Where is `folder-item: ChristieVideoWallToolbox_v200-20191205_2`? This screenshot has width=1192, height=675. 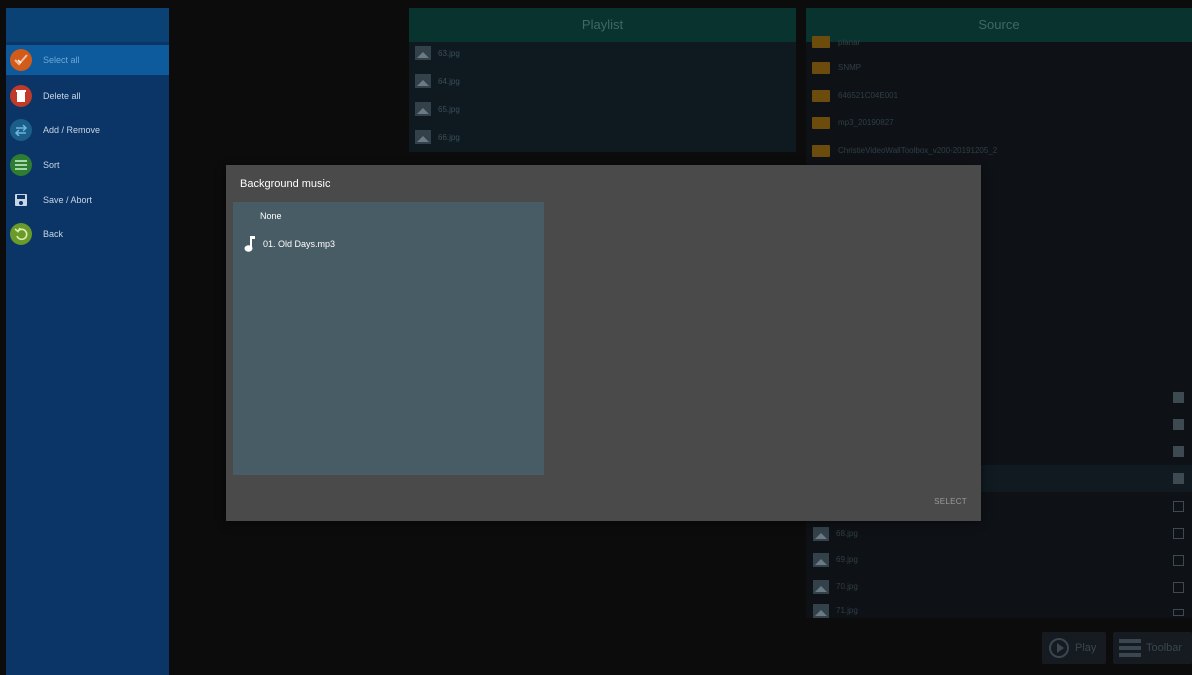
folder-item: ChristieVideoWallToolbox_v200-20191205_2 is located at coordinates (999, 150).